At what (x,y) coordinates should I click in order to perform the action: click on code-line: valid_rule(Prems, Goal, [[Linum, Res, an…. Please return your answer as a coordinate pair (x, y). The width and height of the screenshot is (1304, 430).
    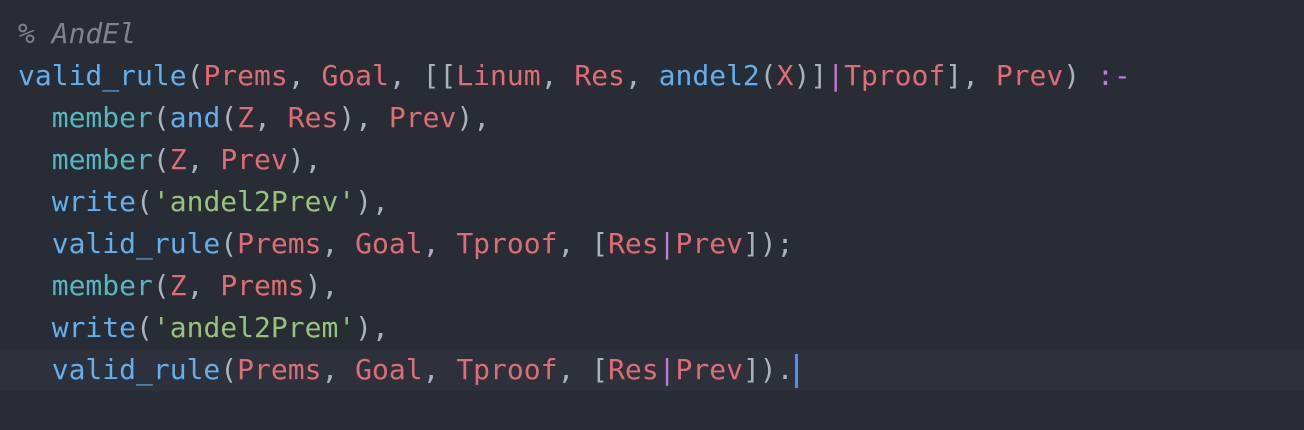
    Looking at the image, I should click on (652, 76).